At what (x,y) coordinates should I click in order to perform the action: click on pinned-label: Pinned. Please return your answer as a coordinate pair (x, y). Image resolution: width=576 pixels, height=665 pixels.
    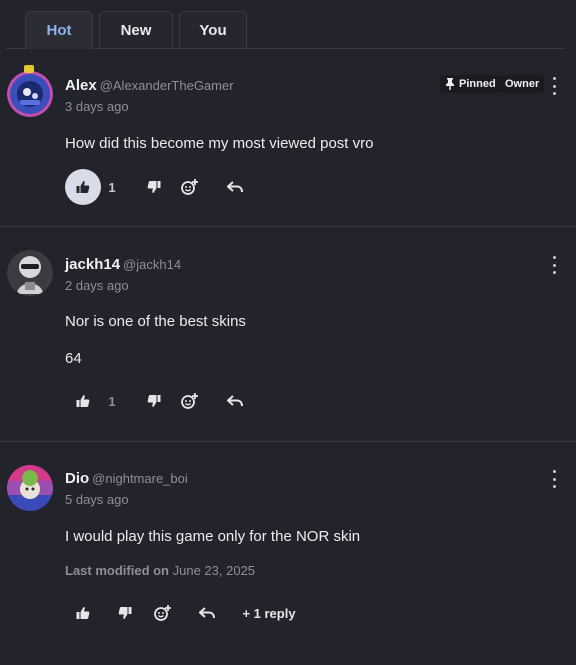
    Looking at the image, I should click on (477, 84).